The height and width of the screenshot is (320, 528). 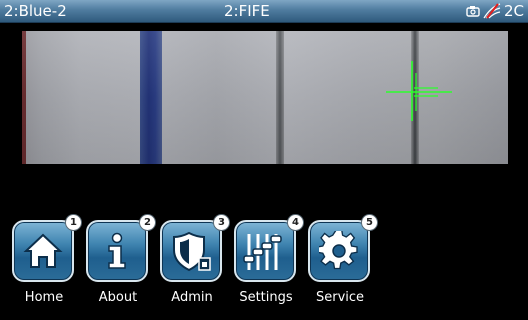 I want to click on service-tile, so click(x=339, y=251).